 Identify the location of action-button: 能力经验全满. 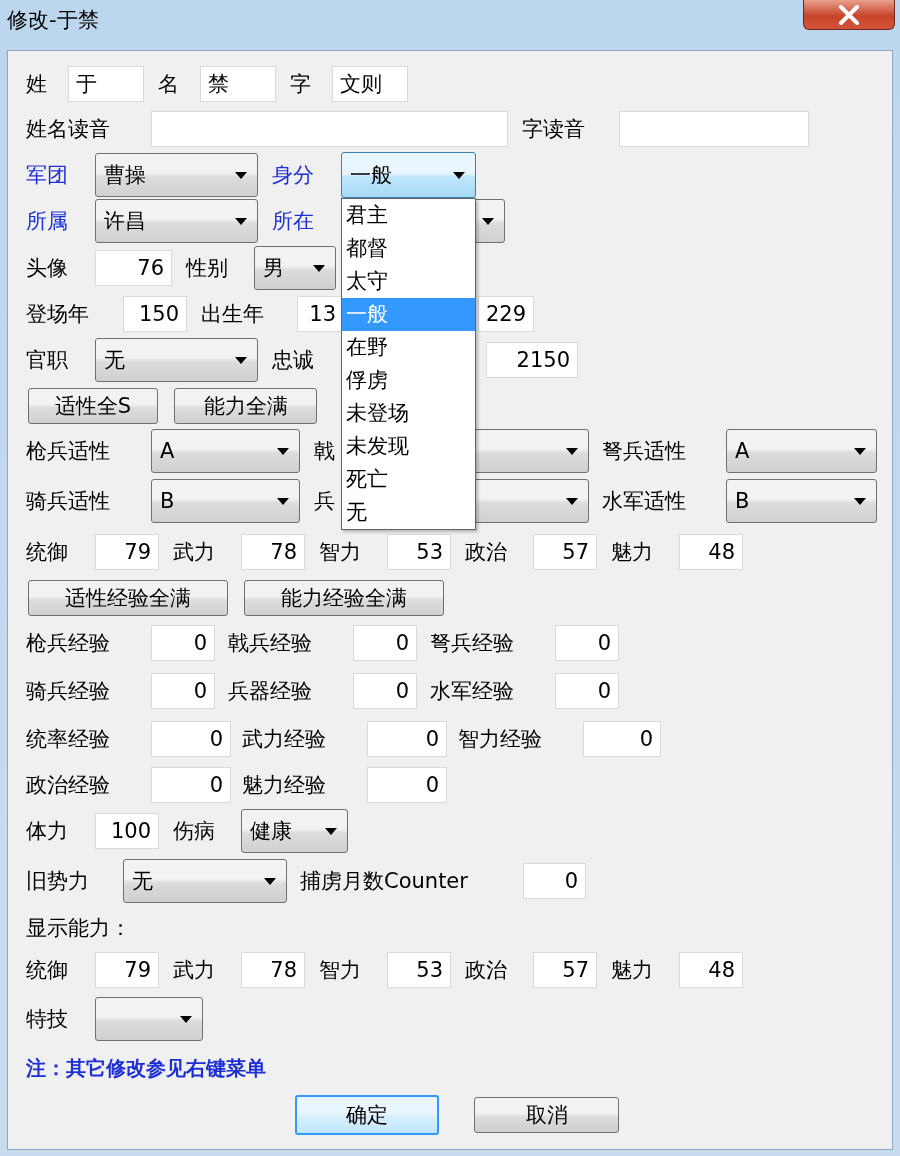
(344, 598).